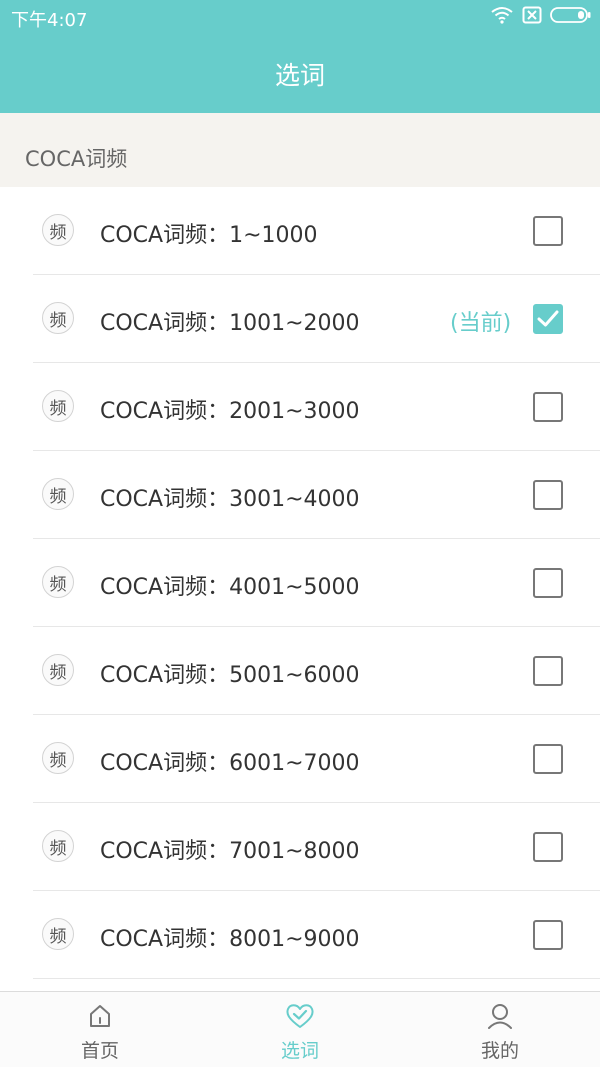  I want to click on section-title: COCA词频, so click(76, 159).